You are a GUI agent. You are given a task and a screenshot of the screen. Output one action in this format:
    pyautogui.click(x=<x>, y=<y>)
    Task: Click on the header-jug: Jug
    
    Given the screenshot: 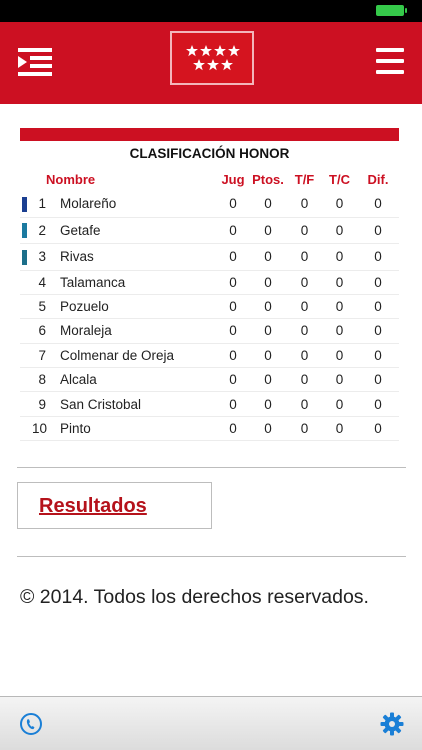 What is the action you would take?
    pyautogui.click(x=233, y=179)
    